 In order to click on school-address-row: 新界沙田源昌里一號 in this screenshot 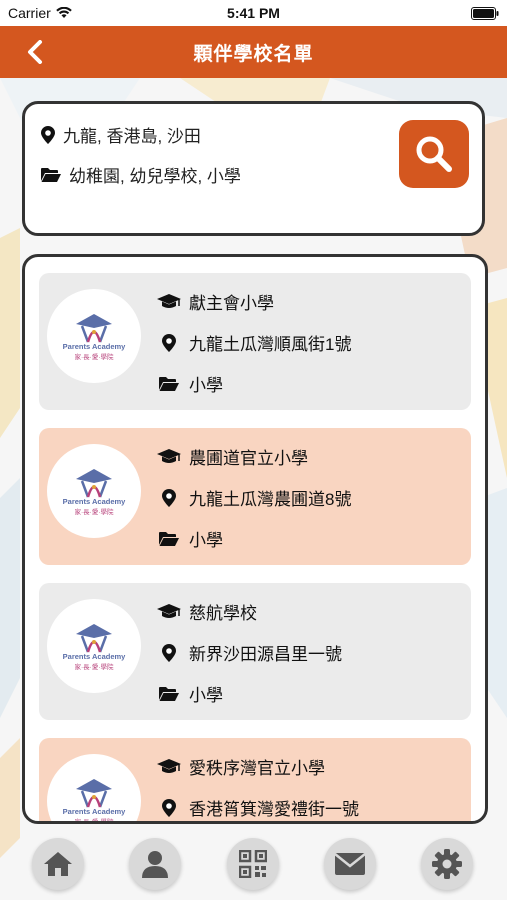, I will do `click(249, 652)`.